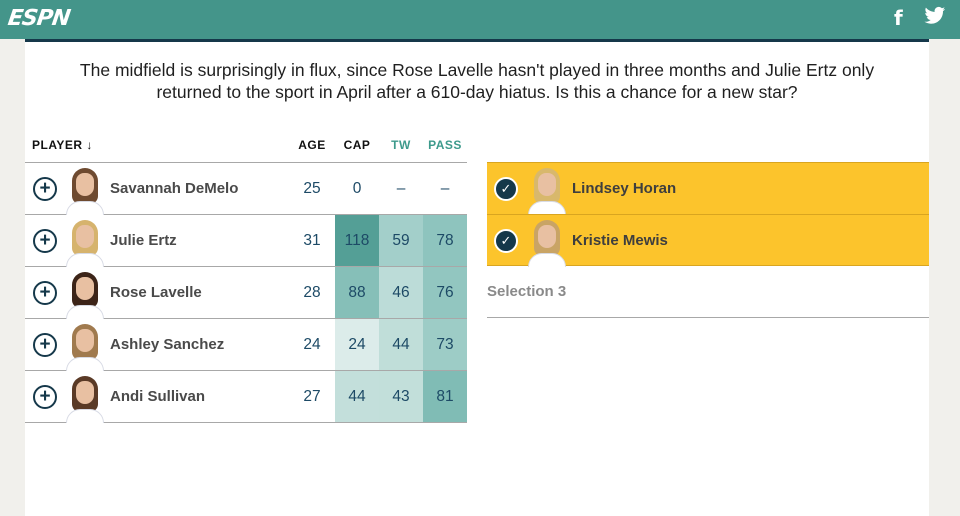 This screenshot has height=516, width=960. What do you see at coordinates (401, 145) in the screenshot?
I see `column-header-tw: TW` at bounding box center [401, 145].